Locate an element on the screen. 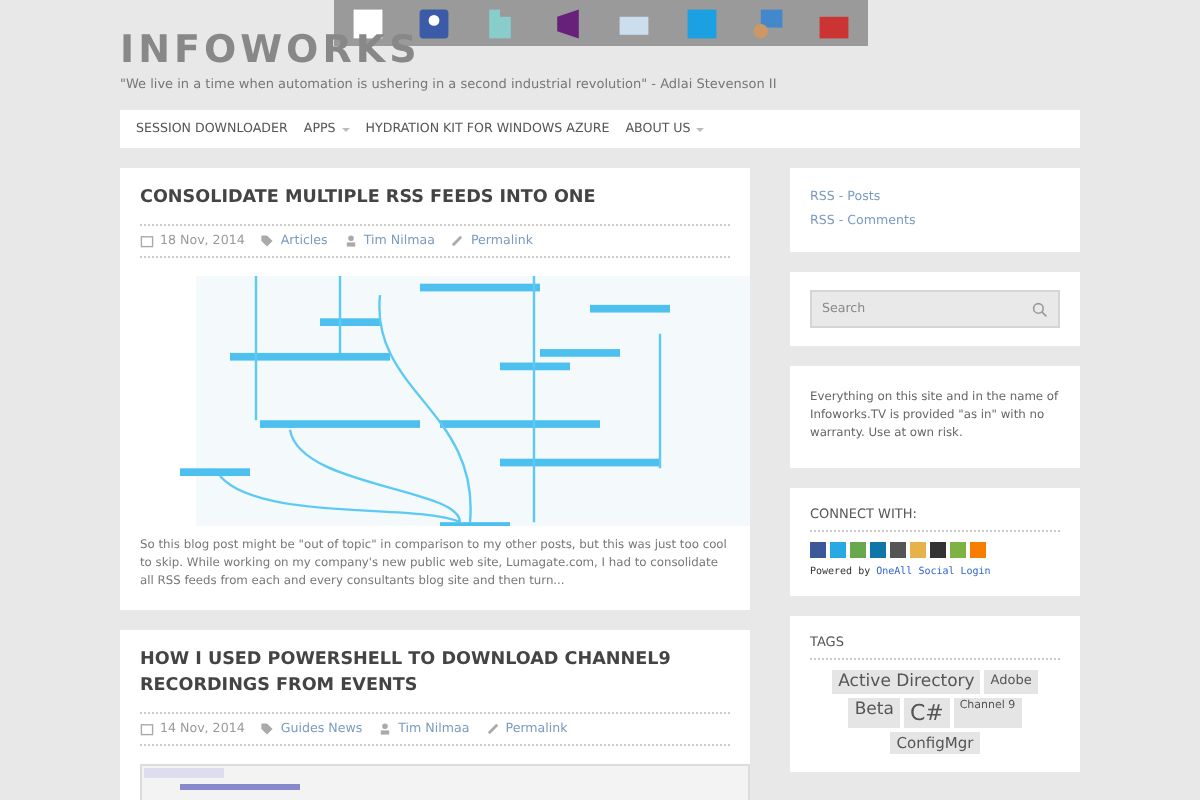 Image resolution: width=1200 pixels, height=800 pixels. user-icon is located at coordinates (434, 23).